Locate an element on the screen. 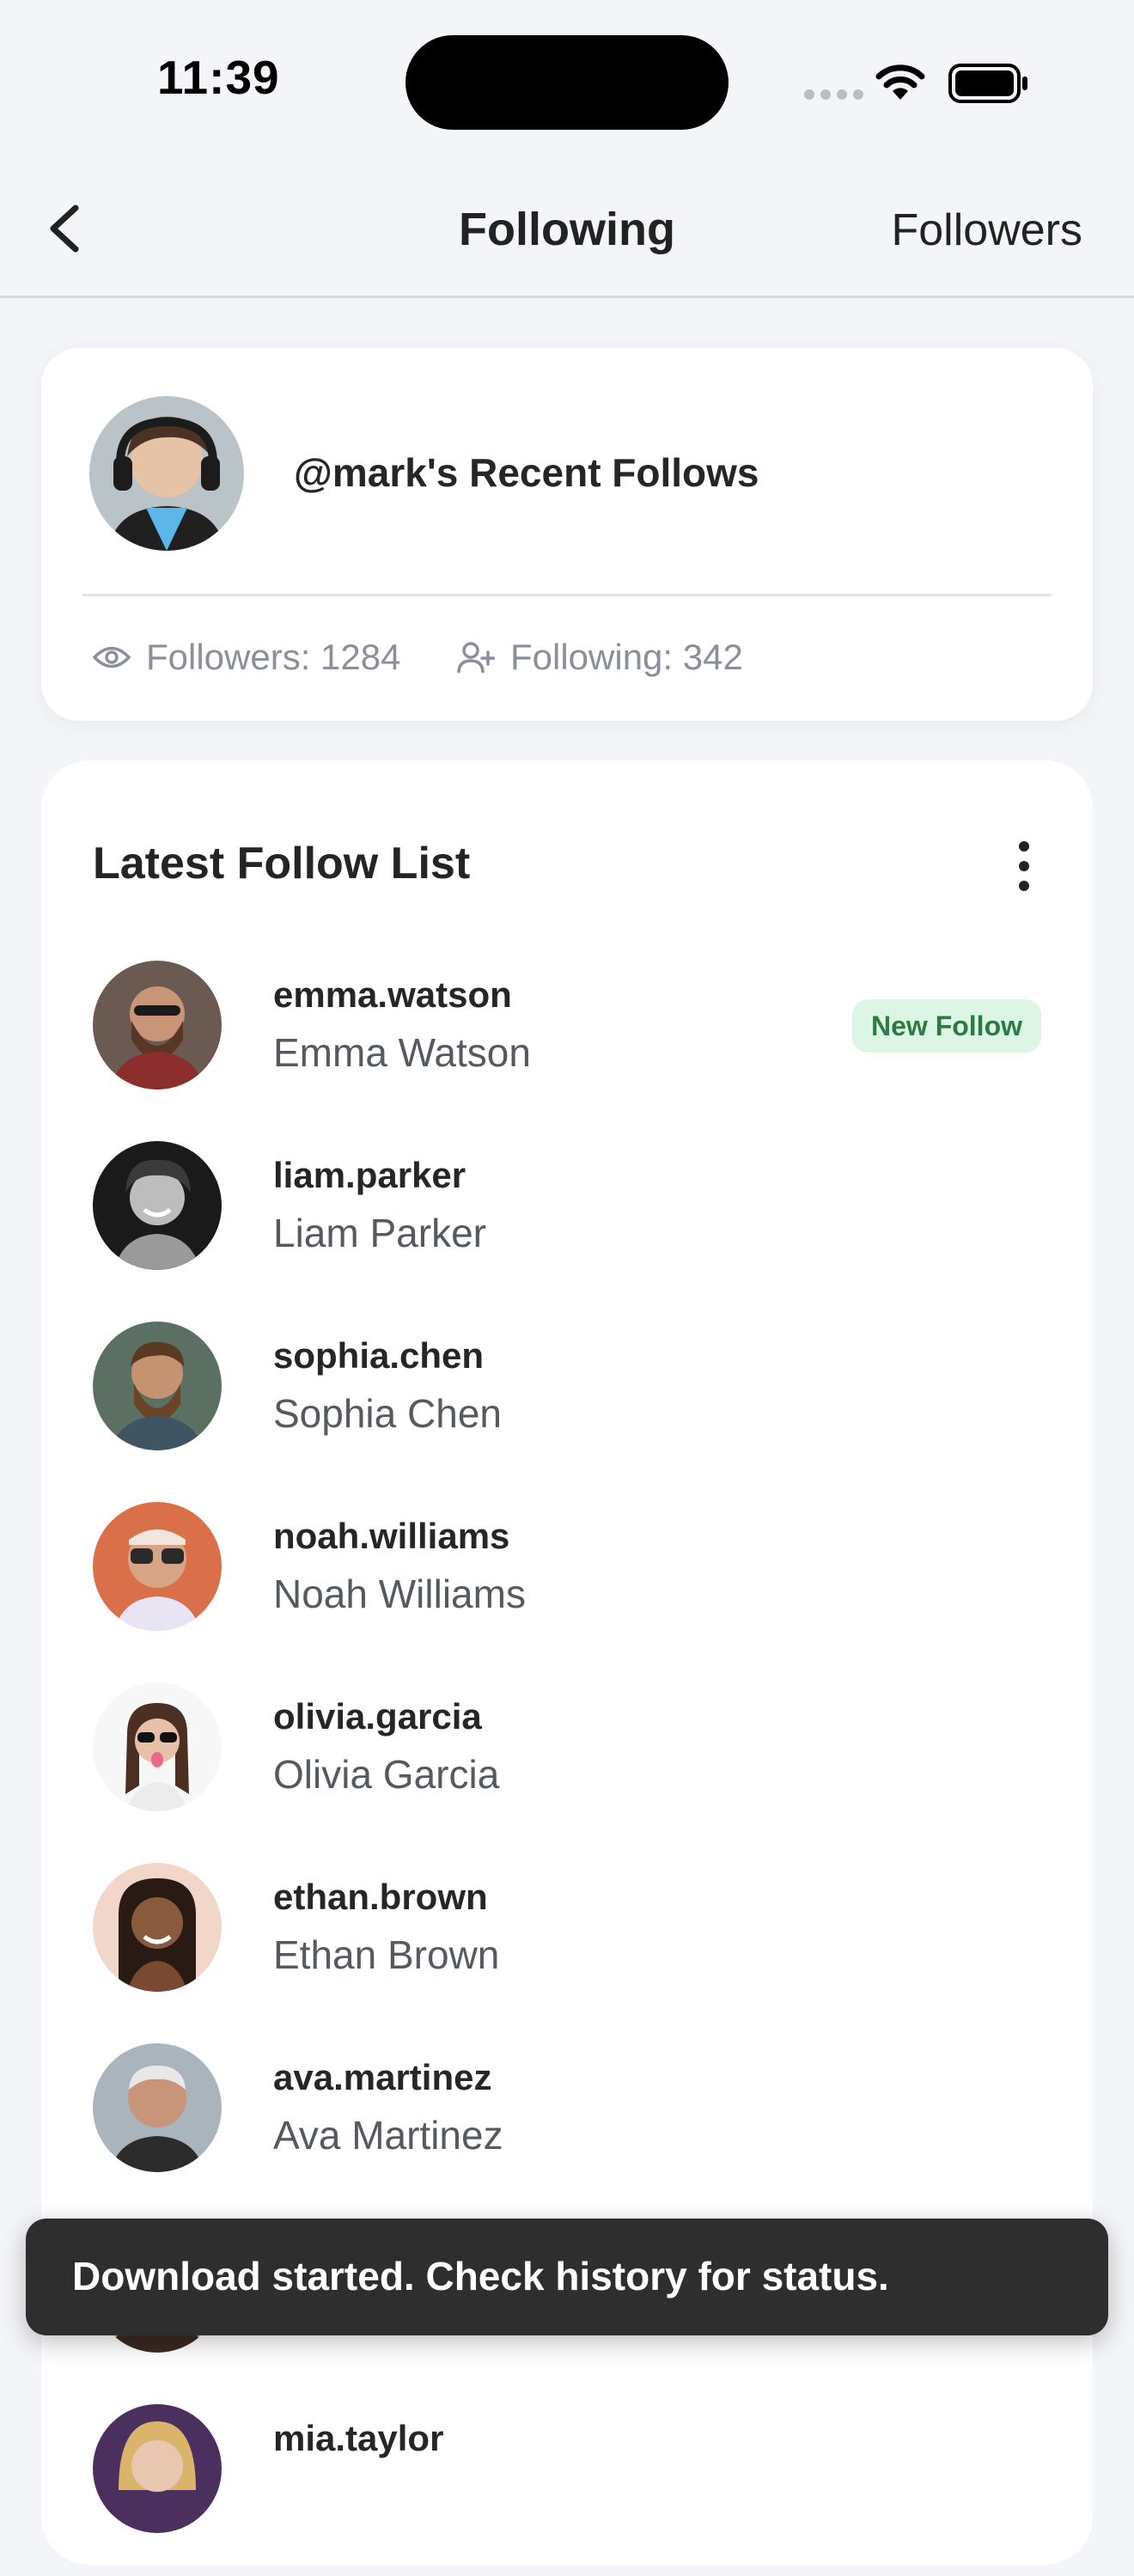 The height and width of the screenshot is (2576, 1134). display-name: Liam Parker is located at coordinates (379, 1233).